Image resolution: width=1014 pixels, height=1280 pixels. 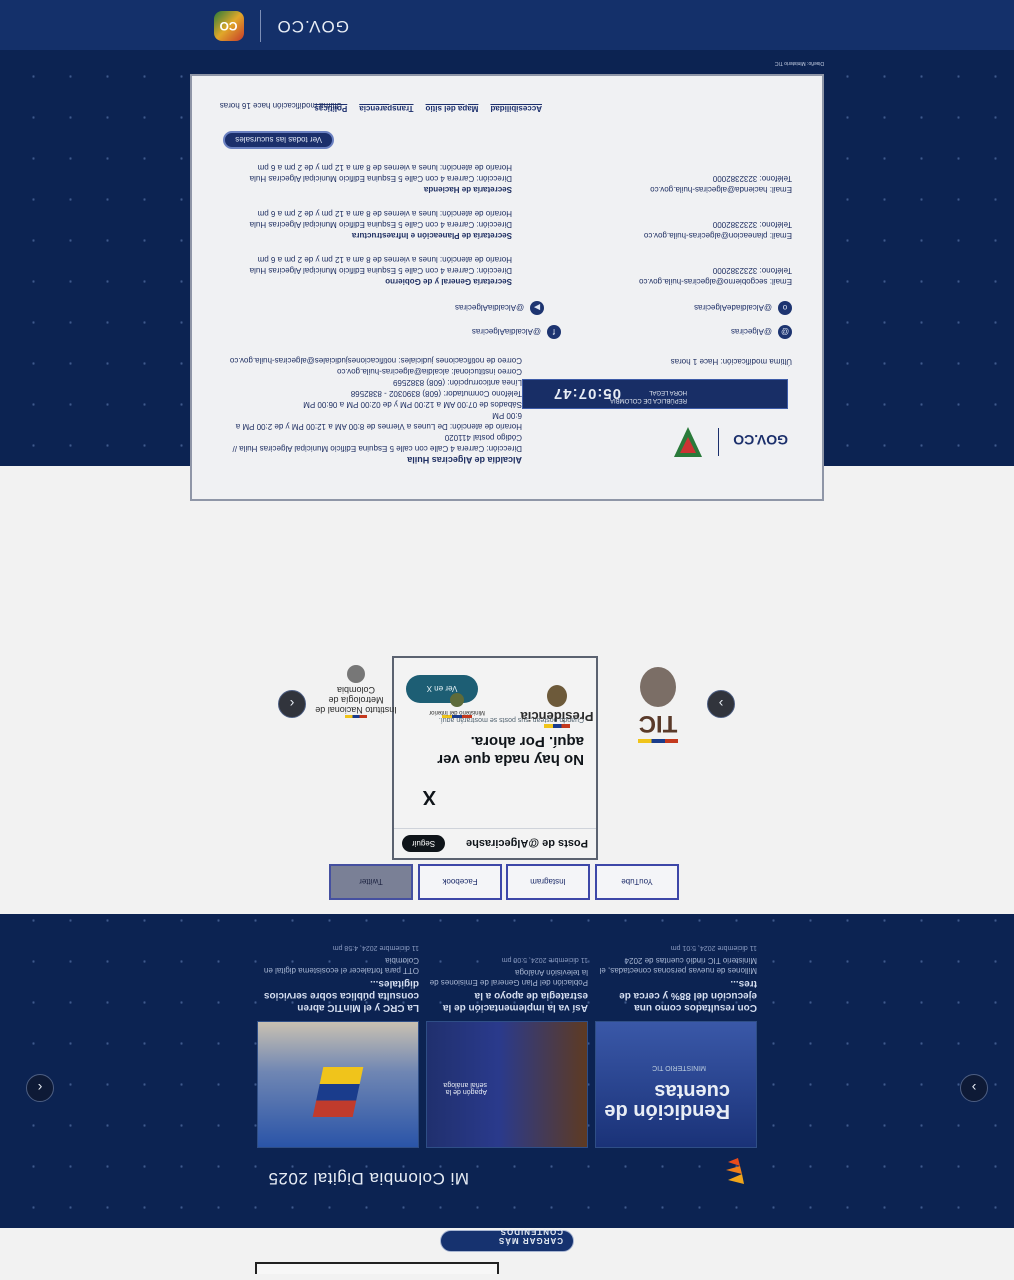 I want to click on tab-twitter: Twitter, so click(x=371, y=882).